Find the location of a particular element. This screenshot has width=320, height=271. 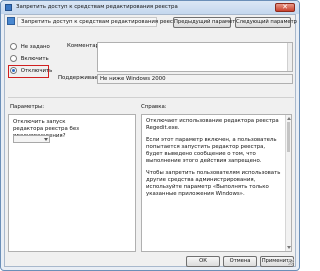

resize-grip-icon is located at coordinates (291, 262).